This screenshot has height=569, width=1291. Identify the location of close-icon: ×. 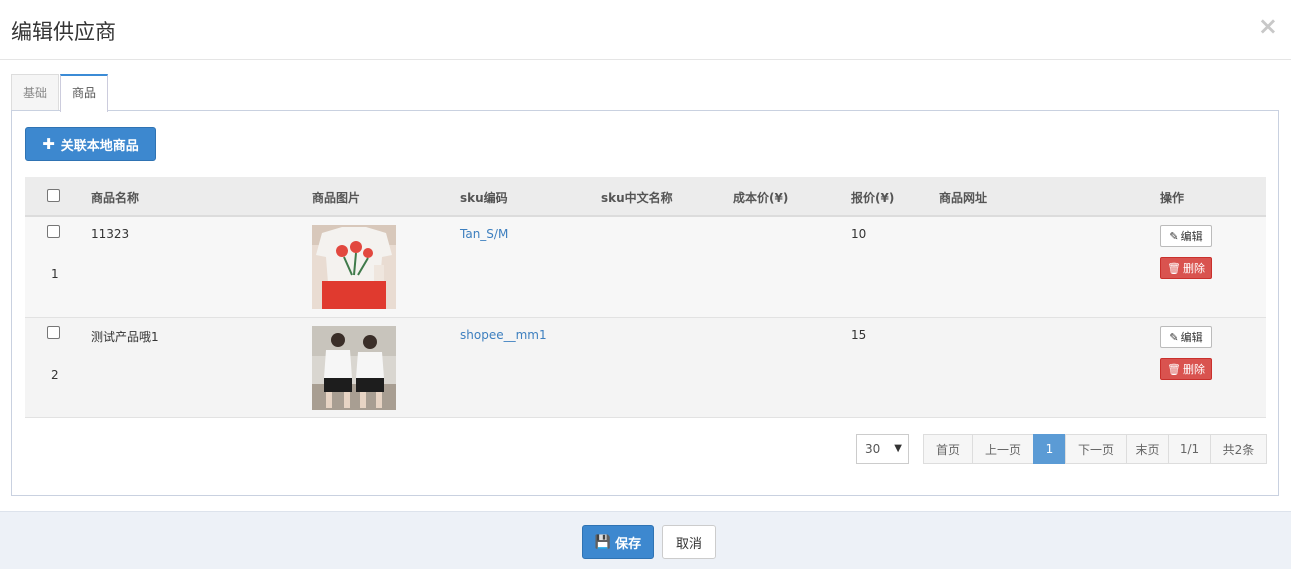
(1268, 26).